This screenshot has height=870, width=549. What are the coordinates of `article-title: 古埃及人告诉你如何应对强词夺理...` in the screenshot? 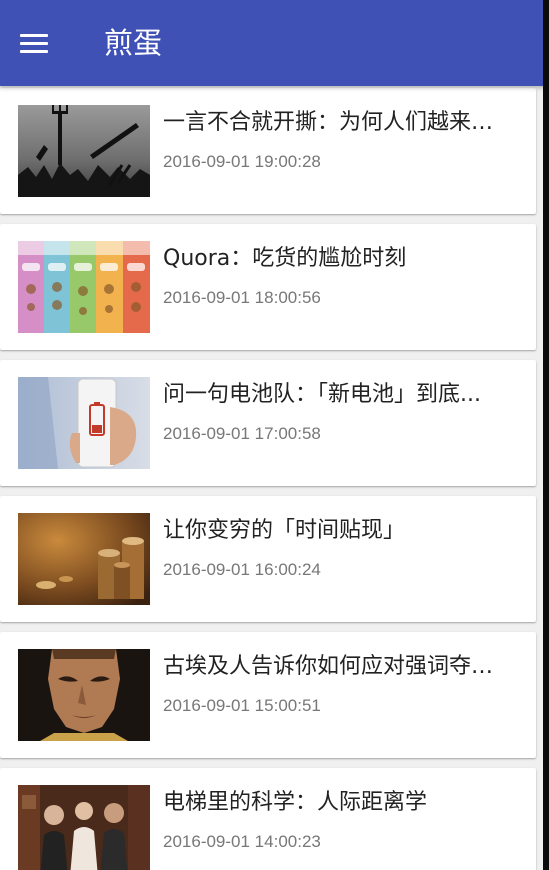 It's located at (333, 666).